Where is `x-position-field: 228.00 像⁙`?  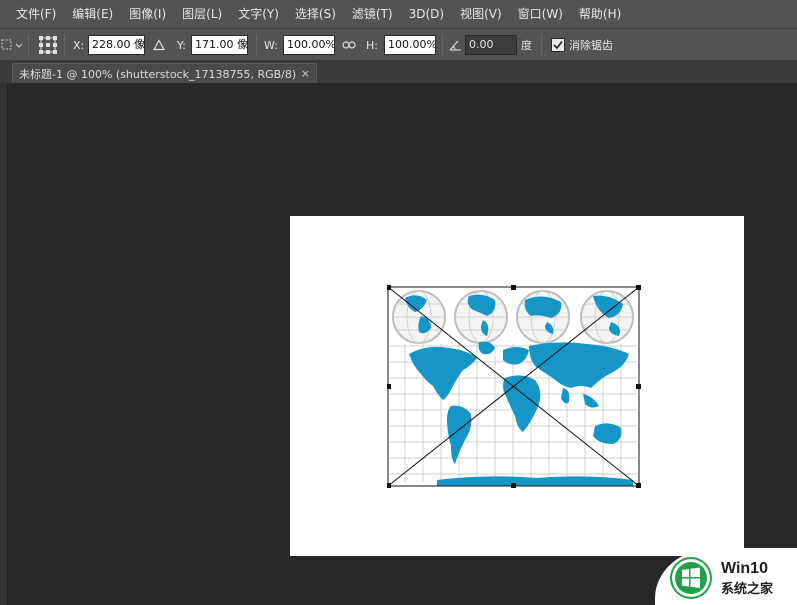
x-position-field: 228.00 像⁙ is located at coordinates (116, 45).